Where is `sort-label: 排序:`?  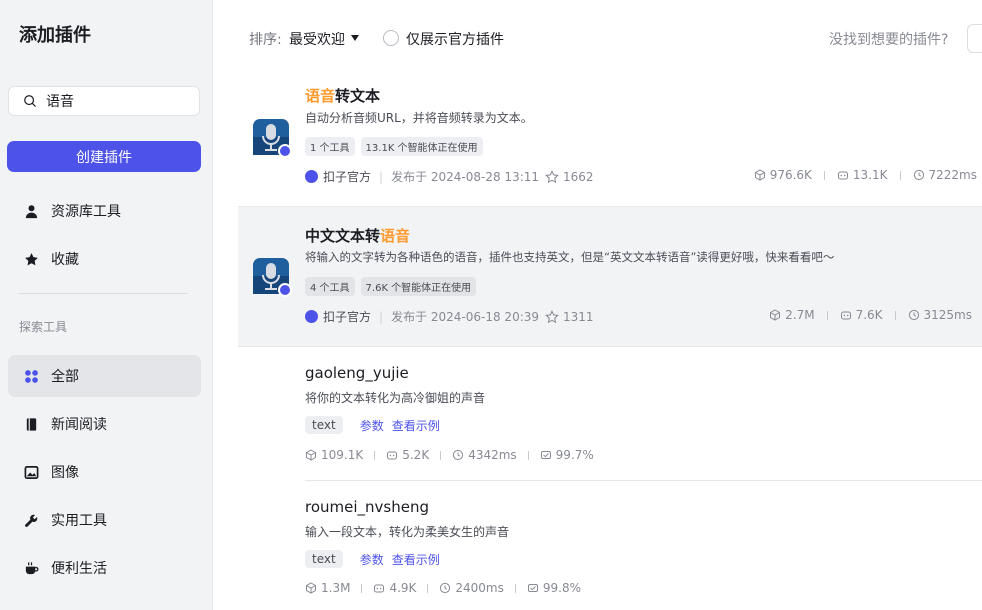
sort-label: 排序: is located at coordinates (265, 40).